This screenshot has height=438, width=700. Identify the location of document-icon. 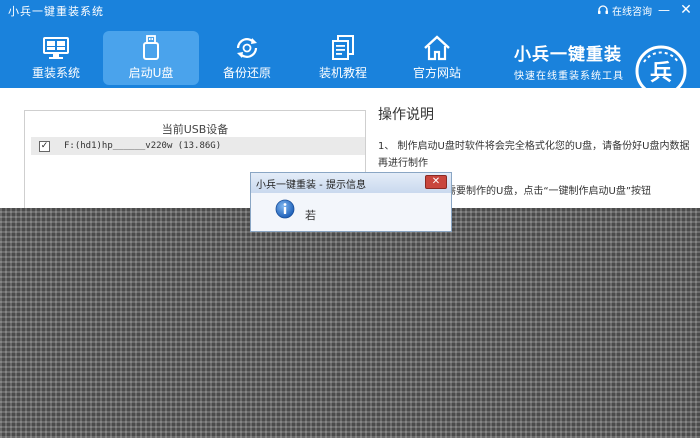
(343, 47).